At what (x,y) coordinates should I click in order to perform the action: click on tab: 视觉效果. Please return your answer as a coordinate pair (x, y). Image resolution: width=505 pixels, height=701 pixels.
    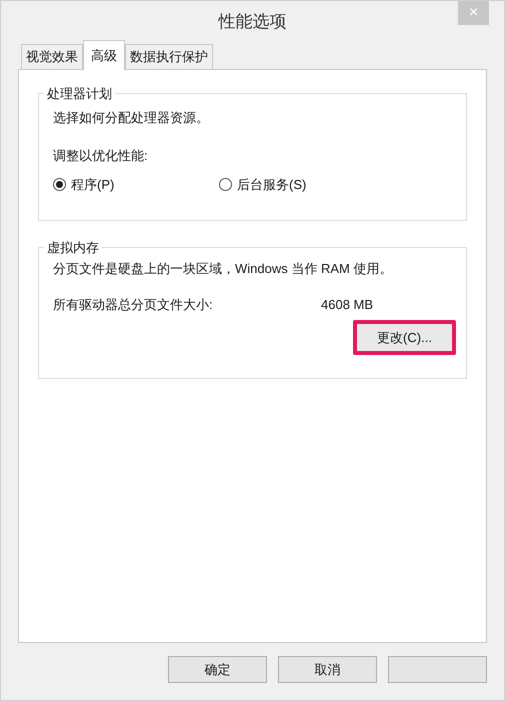
    Looking at the image, I should click on (52, 56).